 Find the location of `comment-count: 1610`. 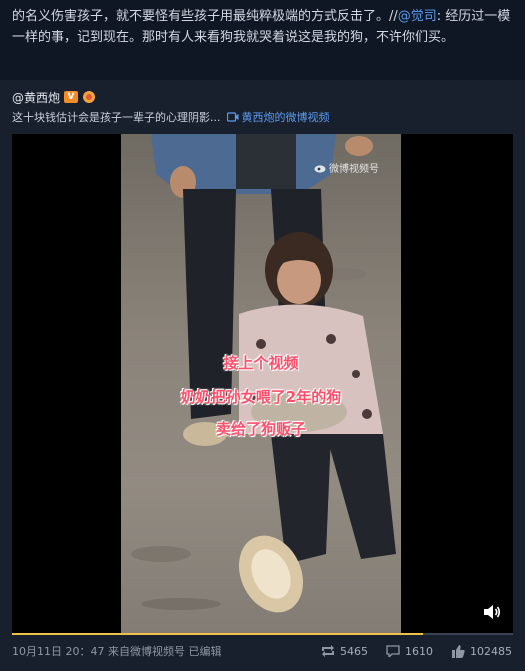

comment-count: 1610 is located at coordinates (419, 651).